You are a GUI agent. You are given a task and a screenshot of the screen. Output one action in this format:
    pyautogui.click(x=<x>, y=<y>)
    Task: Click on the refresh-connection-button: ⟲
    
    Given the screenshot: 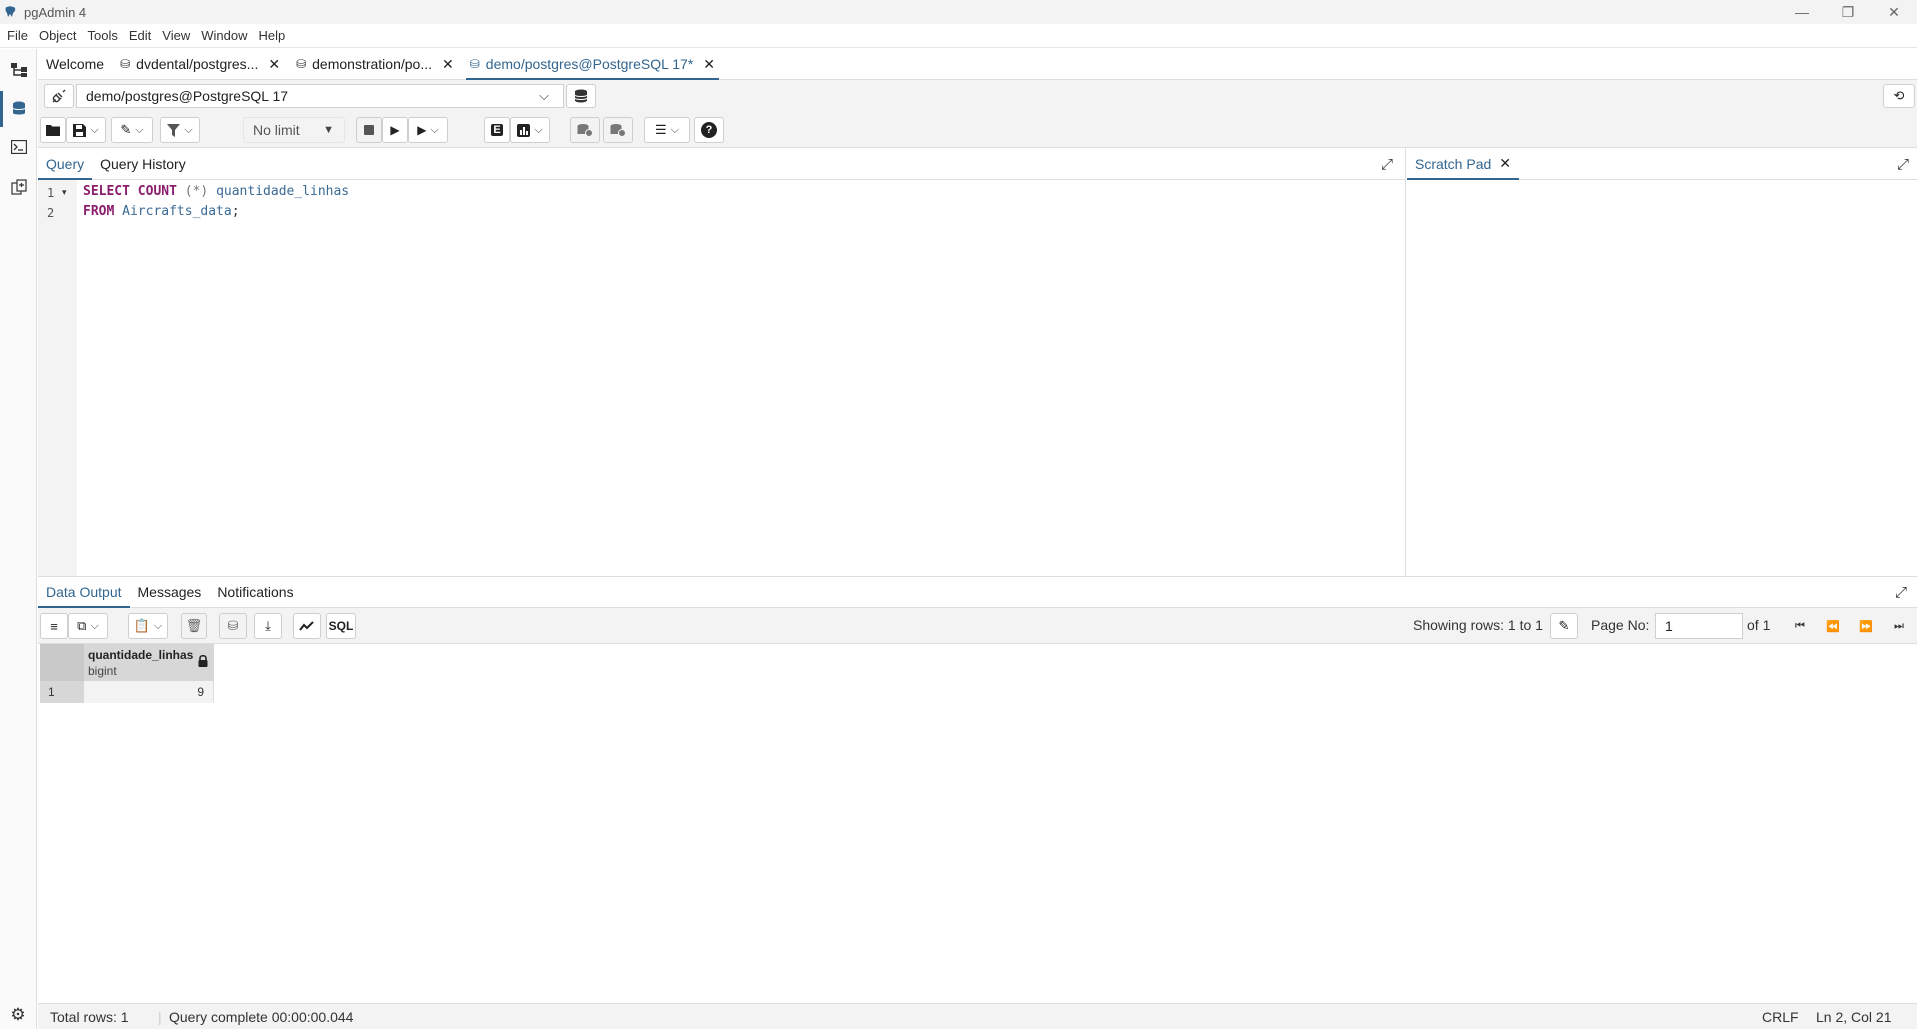 What is the action you would take?
    pyautogui.click(x=1899, y=96)
    